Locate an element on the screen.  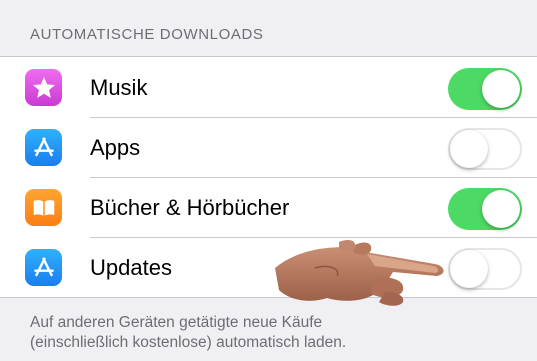
setting-label: Updates is located at coordinates (131, 267).